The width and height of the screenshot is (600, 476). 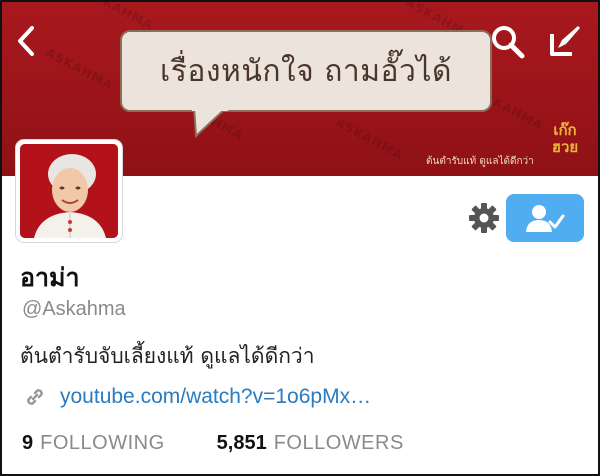 I want to click on speech-bubble: เรื่องหนักใจ ถามอั๊วได้, so click(x=306, y=71).